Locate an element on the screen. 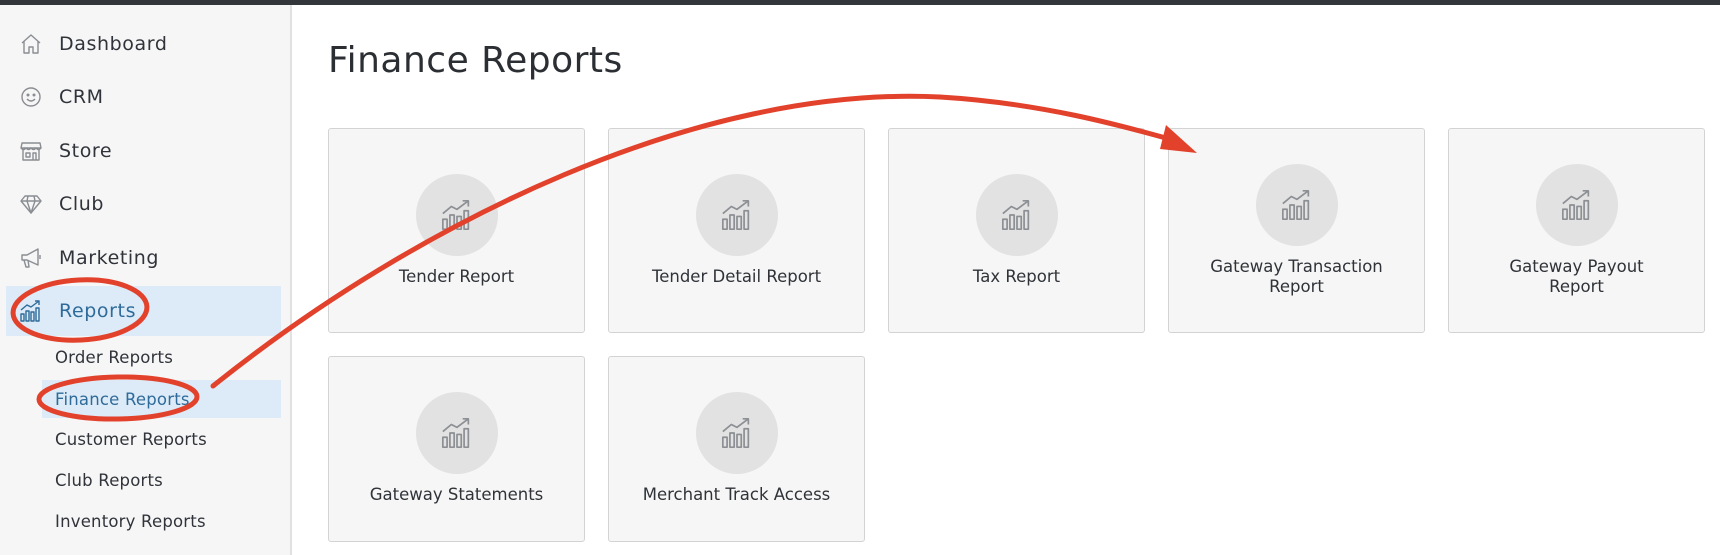 The image size is (1720, 555). sidebar-subitem-order-reports: Order Reports is located at coordinates (161, 357).